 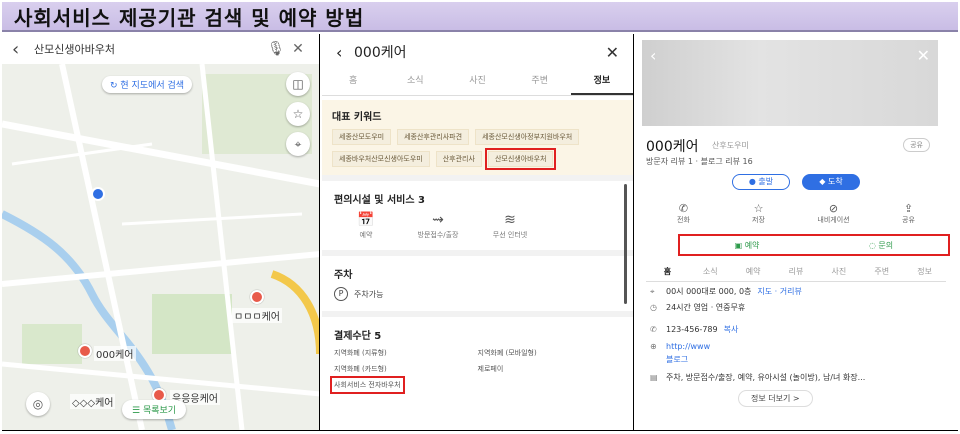 What do you see at coordinates (520, 159) in the screenshot?
I see `keyword-chip-highlighted: 산모신생아바우처` at bounding box center [520, 159].